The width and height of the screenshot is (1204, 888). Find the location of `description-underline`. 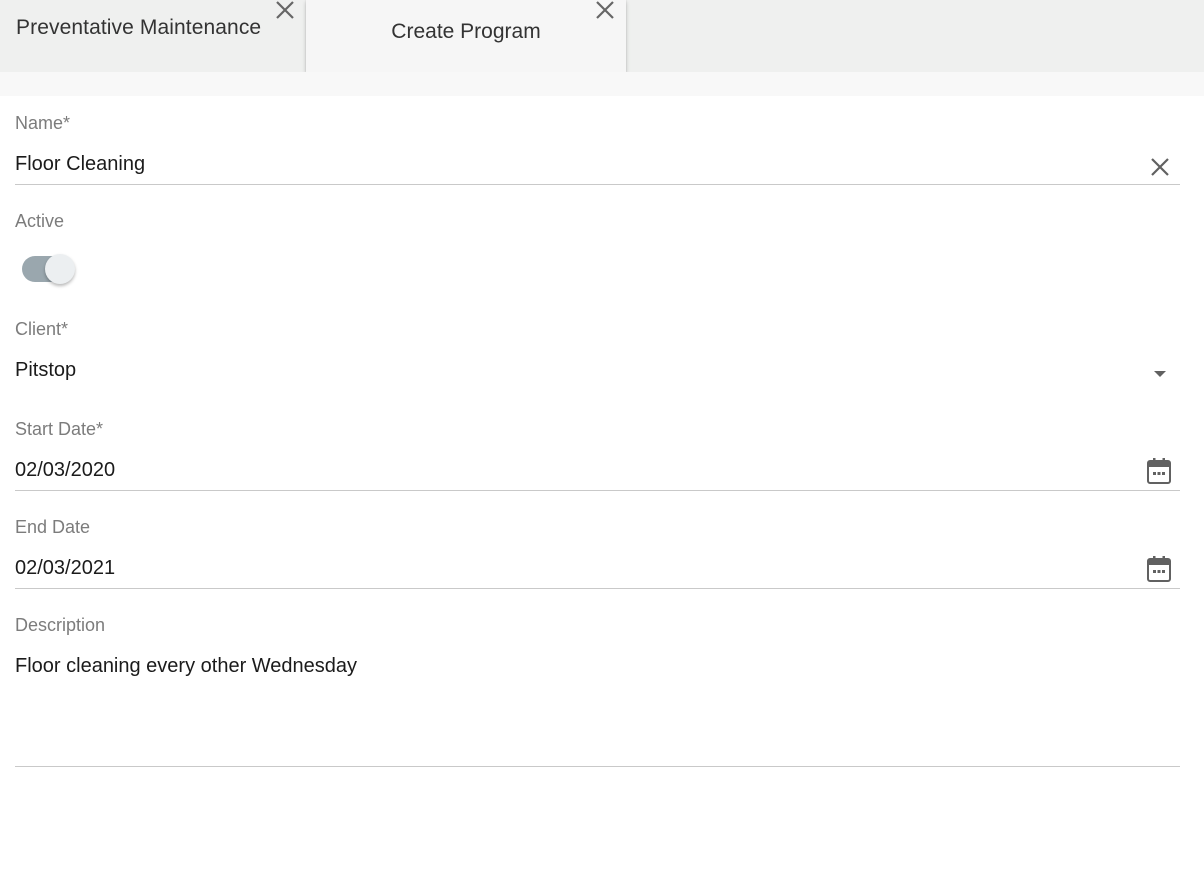

description-underline is located at coordinates (597, 766).